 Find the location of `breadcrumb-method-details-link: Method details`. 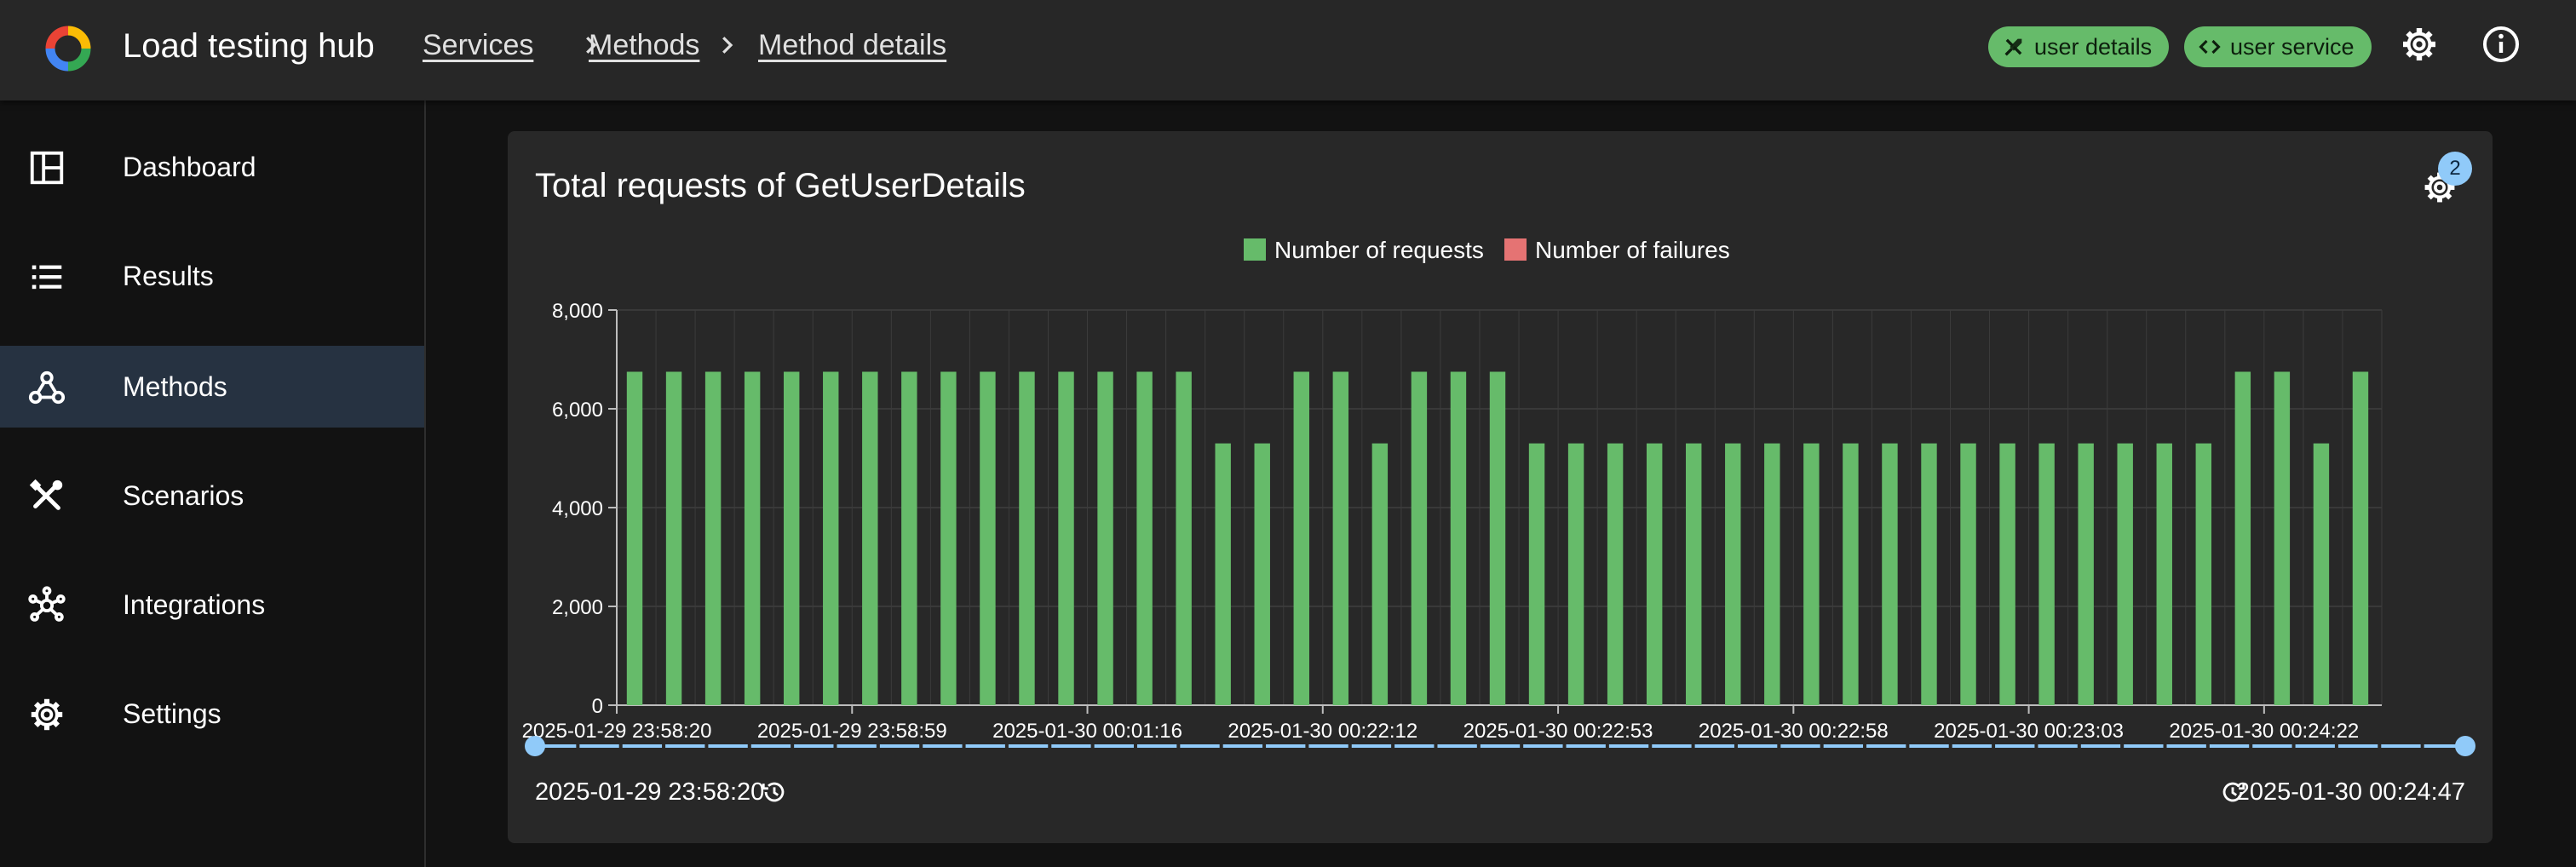

breadcrumb-method-details-link: Method details is located at coordinates (852, 45).